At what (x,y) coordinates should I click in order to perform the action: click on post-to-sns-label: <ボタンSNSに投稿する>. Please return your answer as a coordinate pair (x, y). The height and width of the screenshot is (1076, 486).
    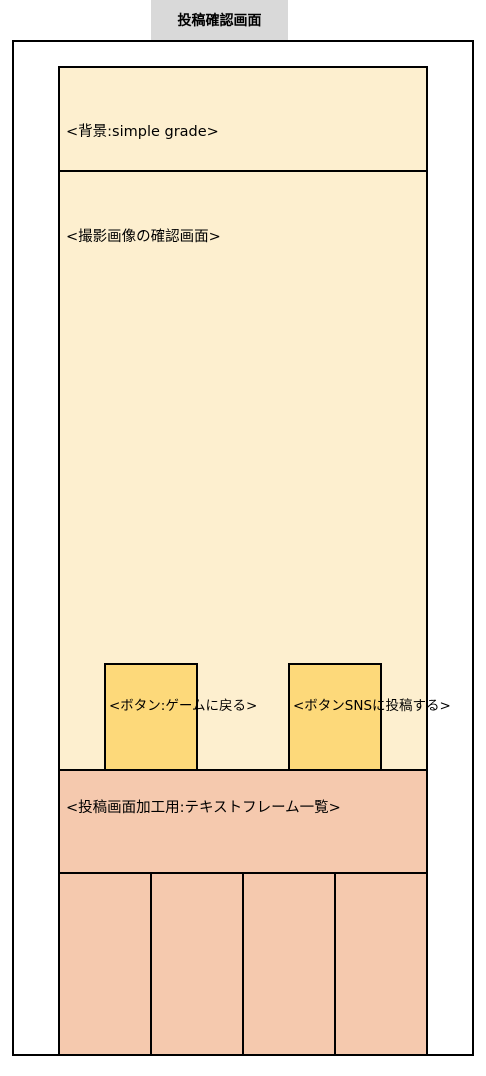
    Looking at the image, I should click on (372, 706).